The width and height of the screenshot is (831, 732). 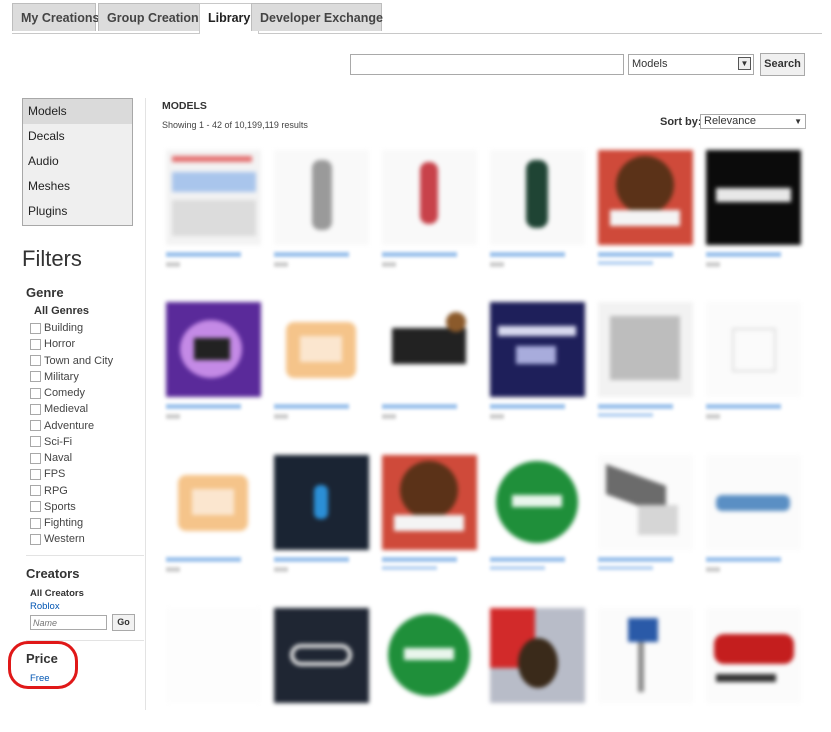 I want to click on creators-all-link: All Creators, so click(x=57, y=593).